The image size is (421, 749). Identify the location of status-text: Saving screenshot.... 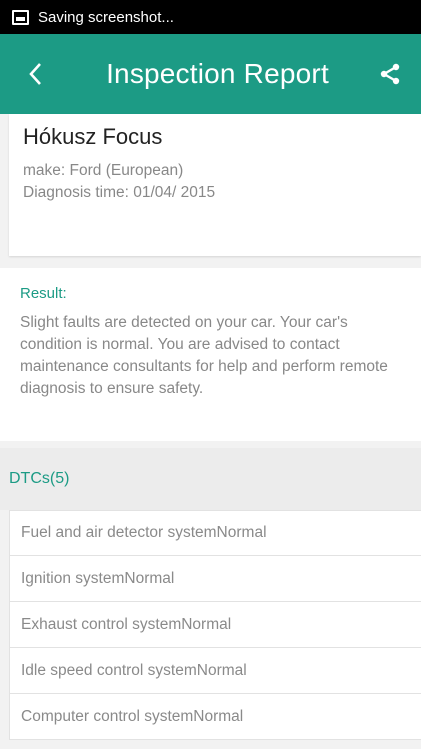
(106, 17).